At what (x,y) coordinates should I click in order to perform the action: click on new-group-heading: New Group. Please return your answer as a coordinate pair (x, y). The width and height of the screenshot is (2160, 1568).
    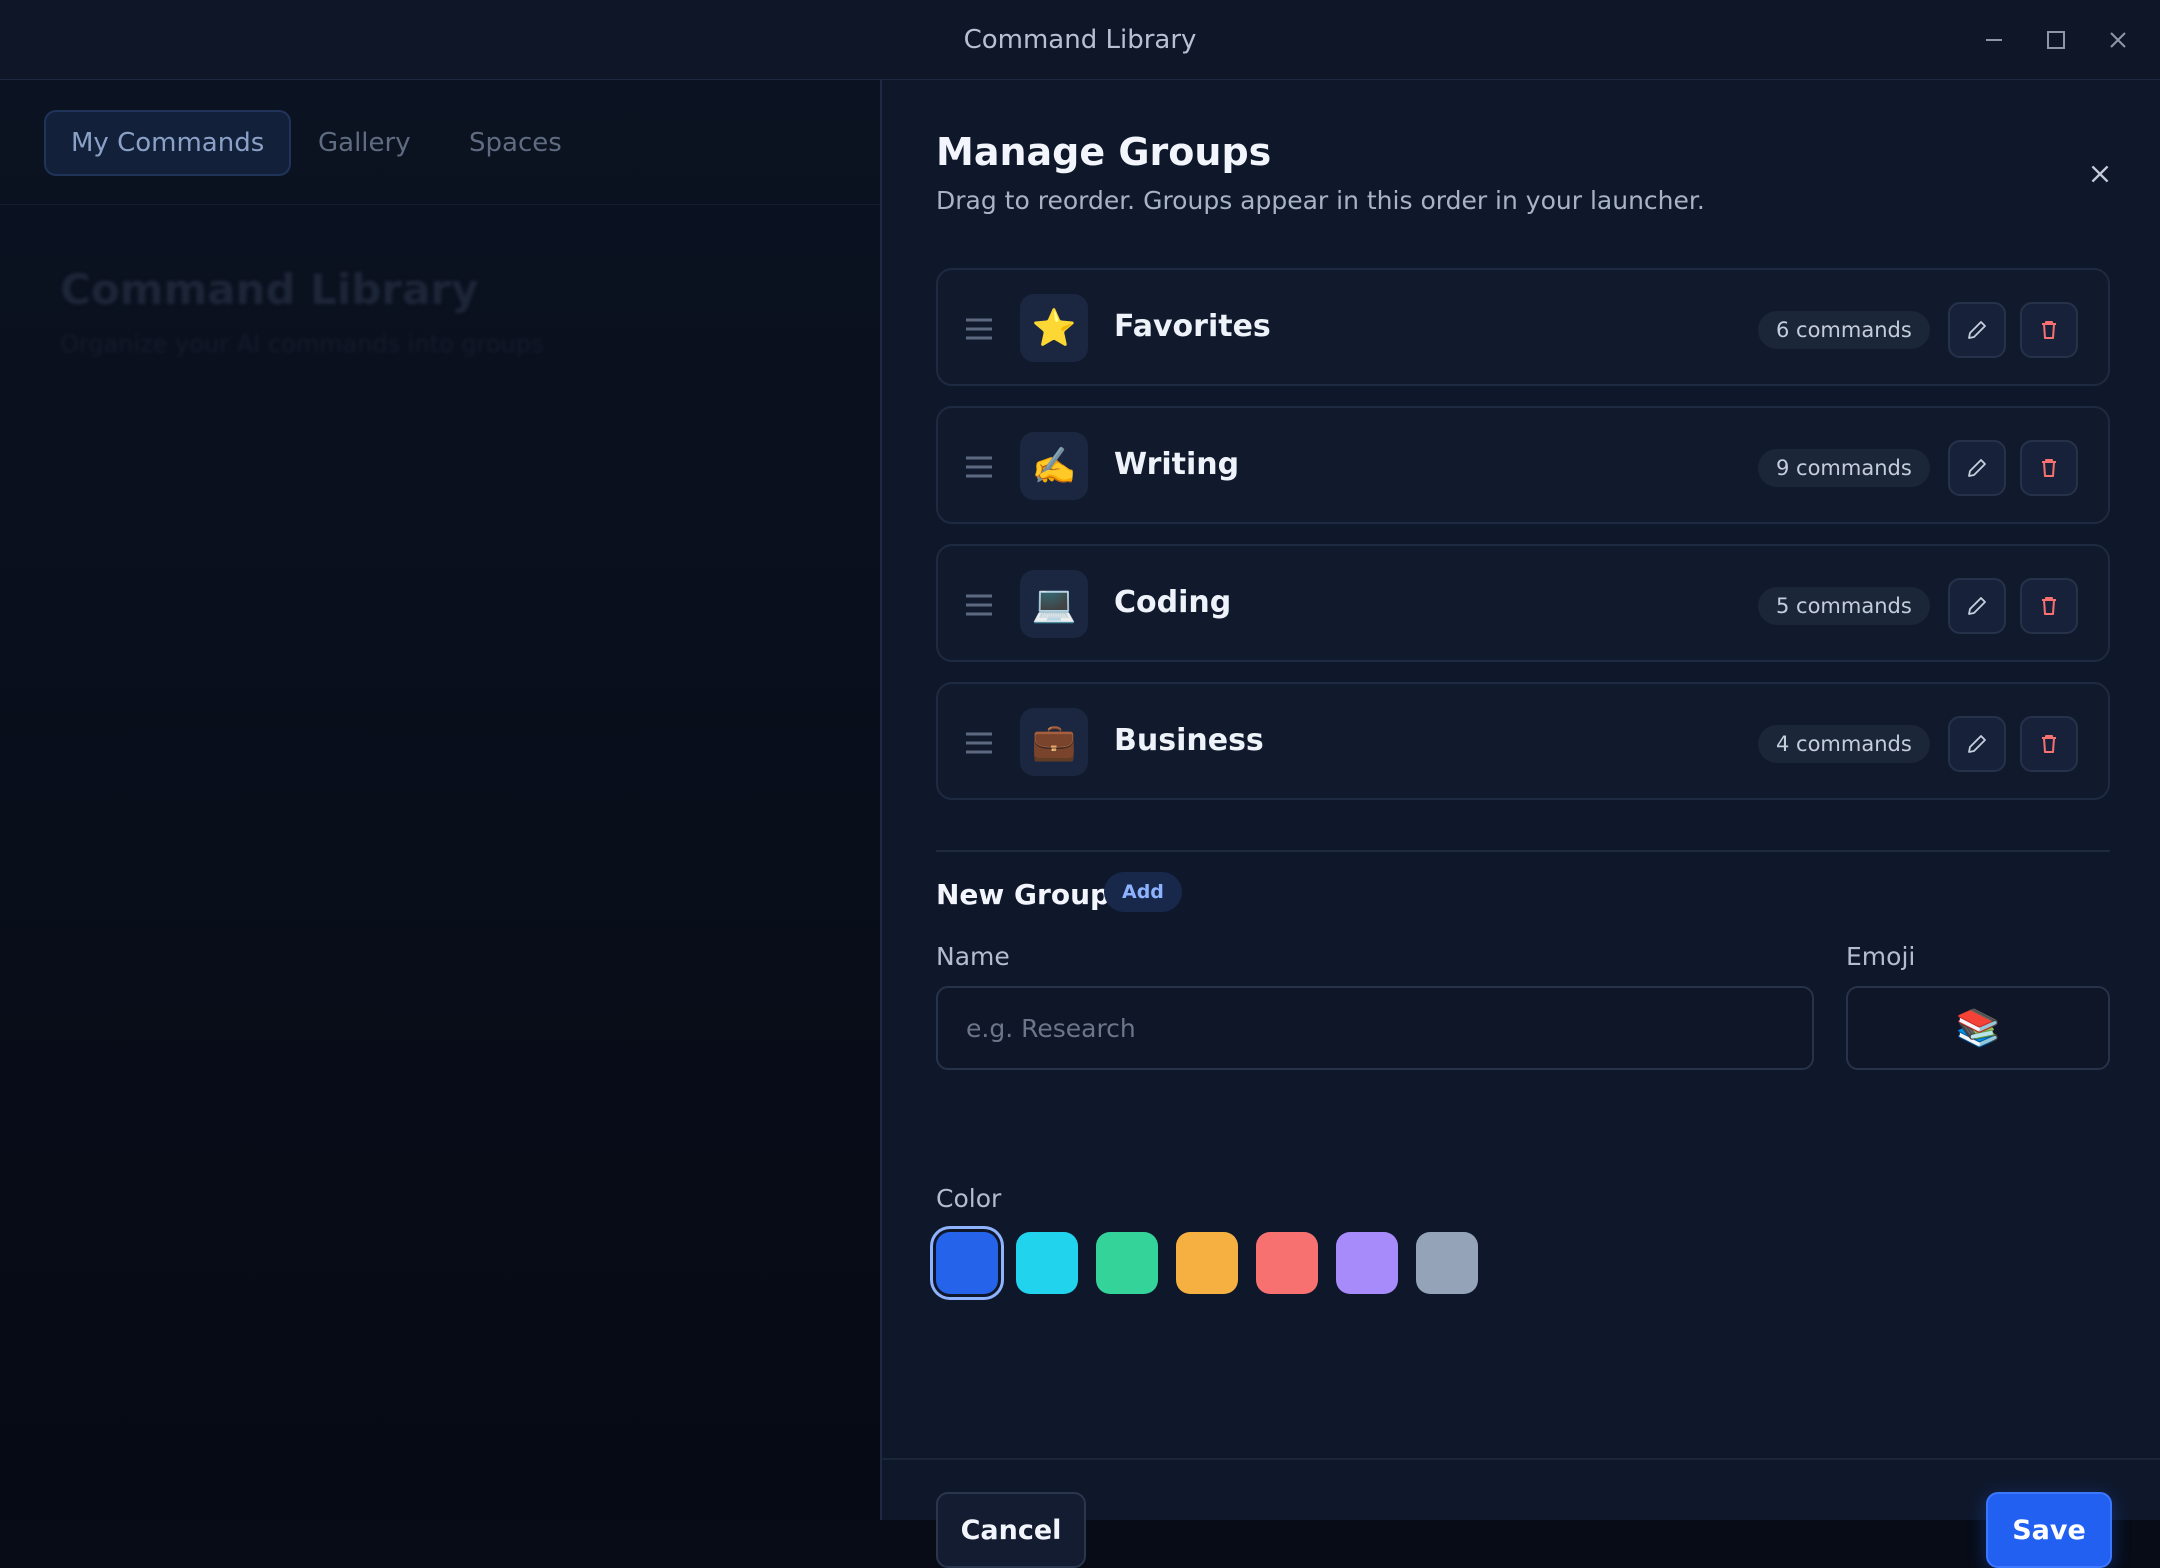
    Looking at the image, I should click on (1023, 894).